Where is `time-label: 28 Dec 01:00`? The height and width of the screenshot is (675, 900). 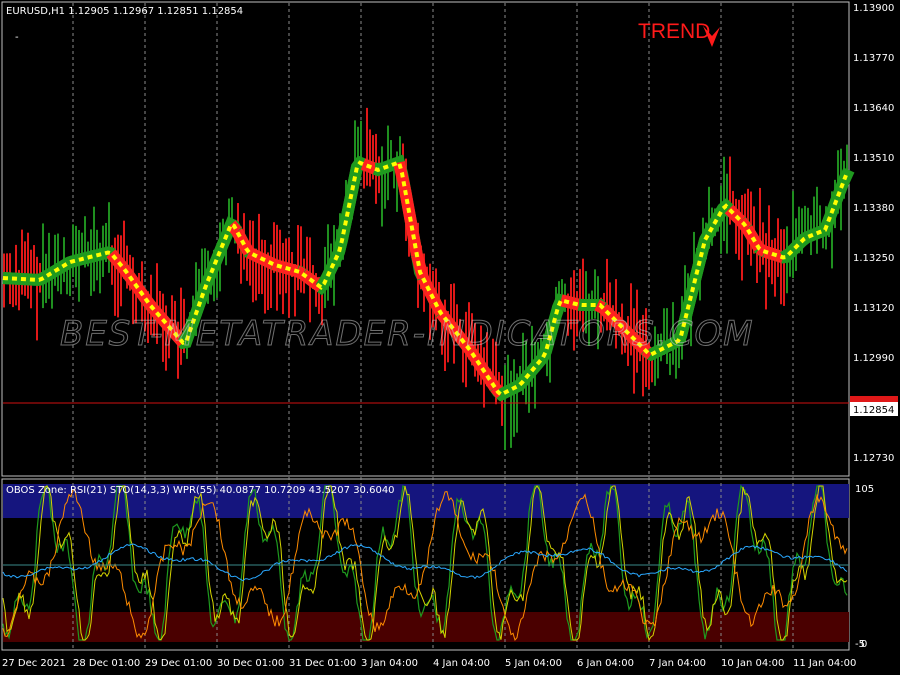
time-label: 28 Dec 01:00 is located at coordinates (106, 663).